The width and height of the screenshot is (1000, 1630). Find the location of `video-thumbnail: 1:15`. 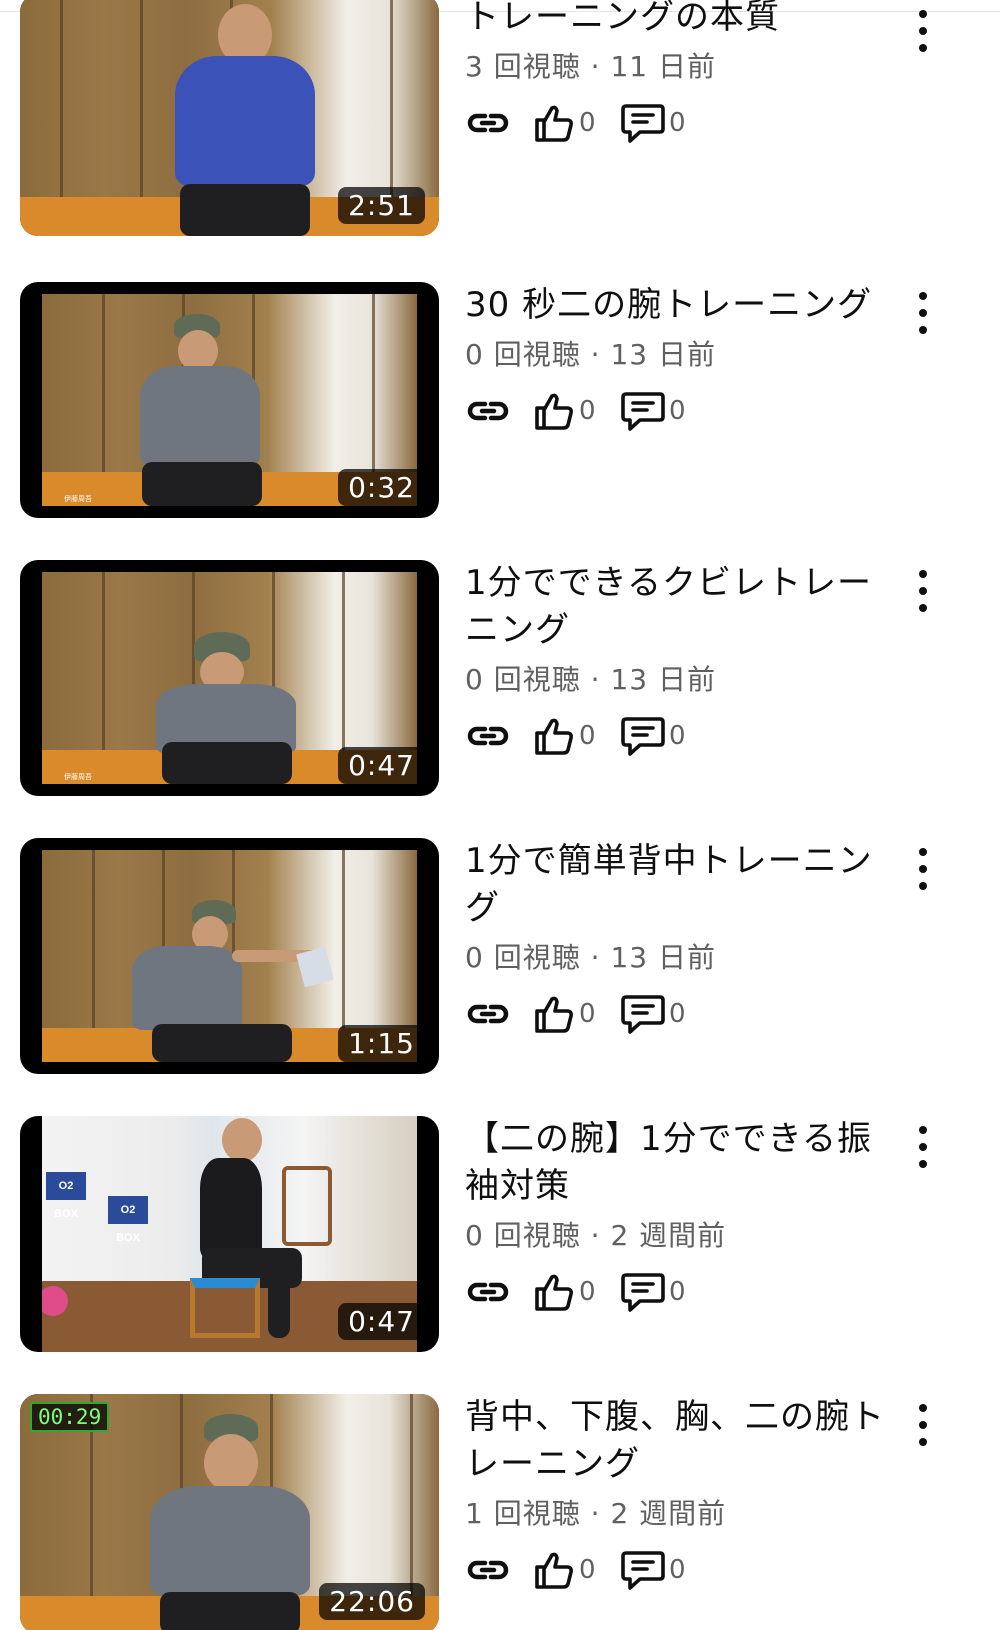

video-thumbnail: 1:15 is located at coordinates (229, 956).